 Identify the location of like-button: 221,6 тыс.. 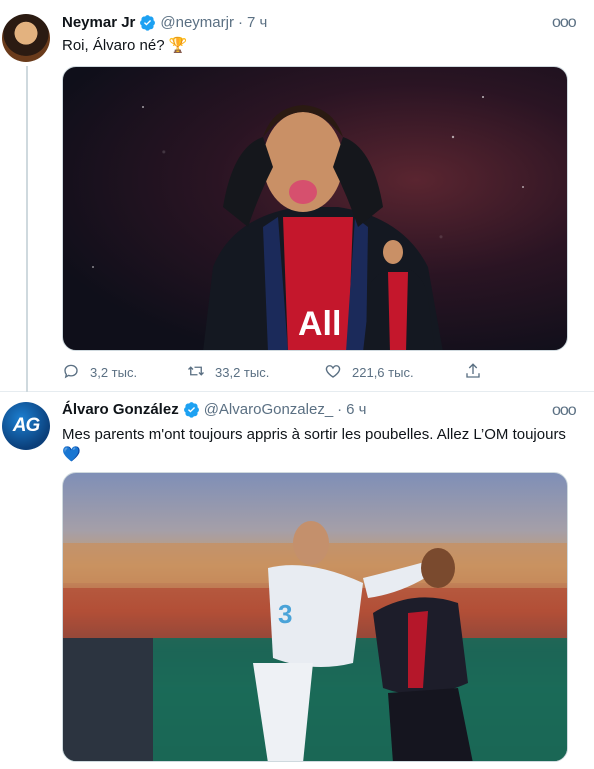
(369, 372).